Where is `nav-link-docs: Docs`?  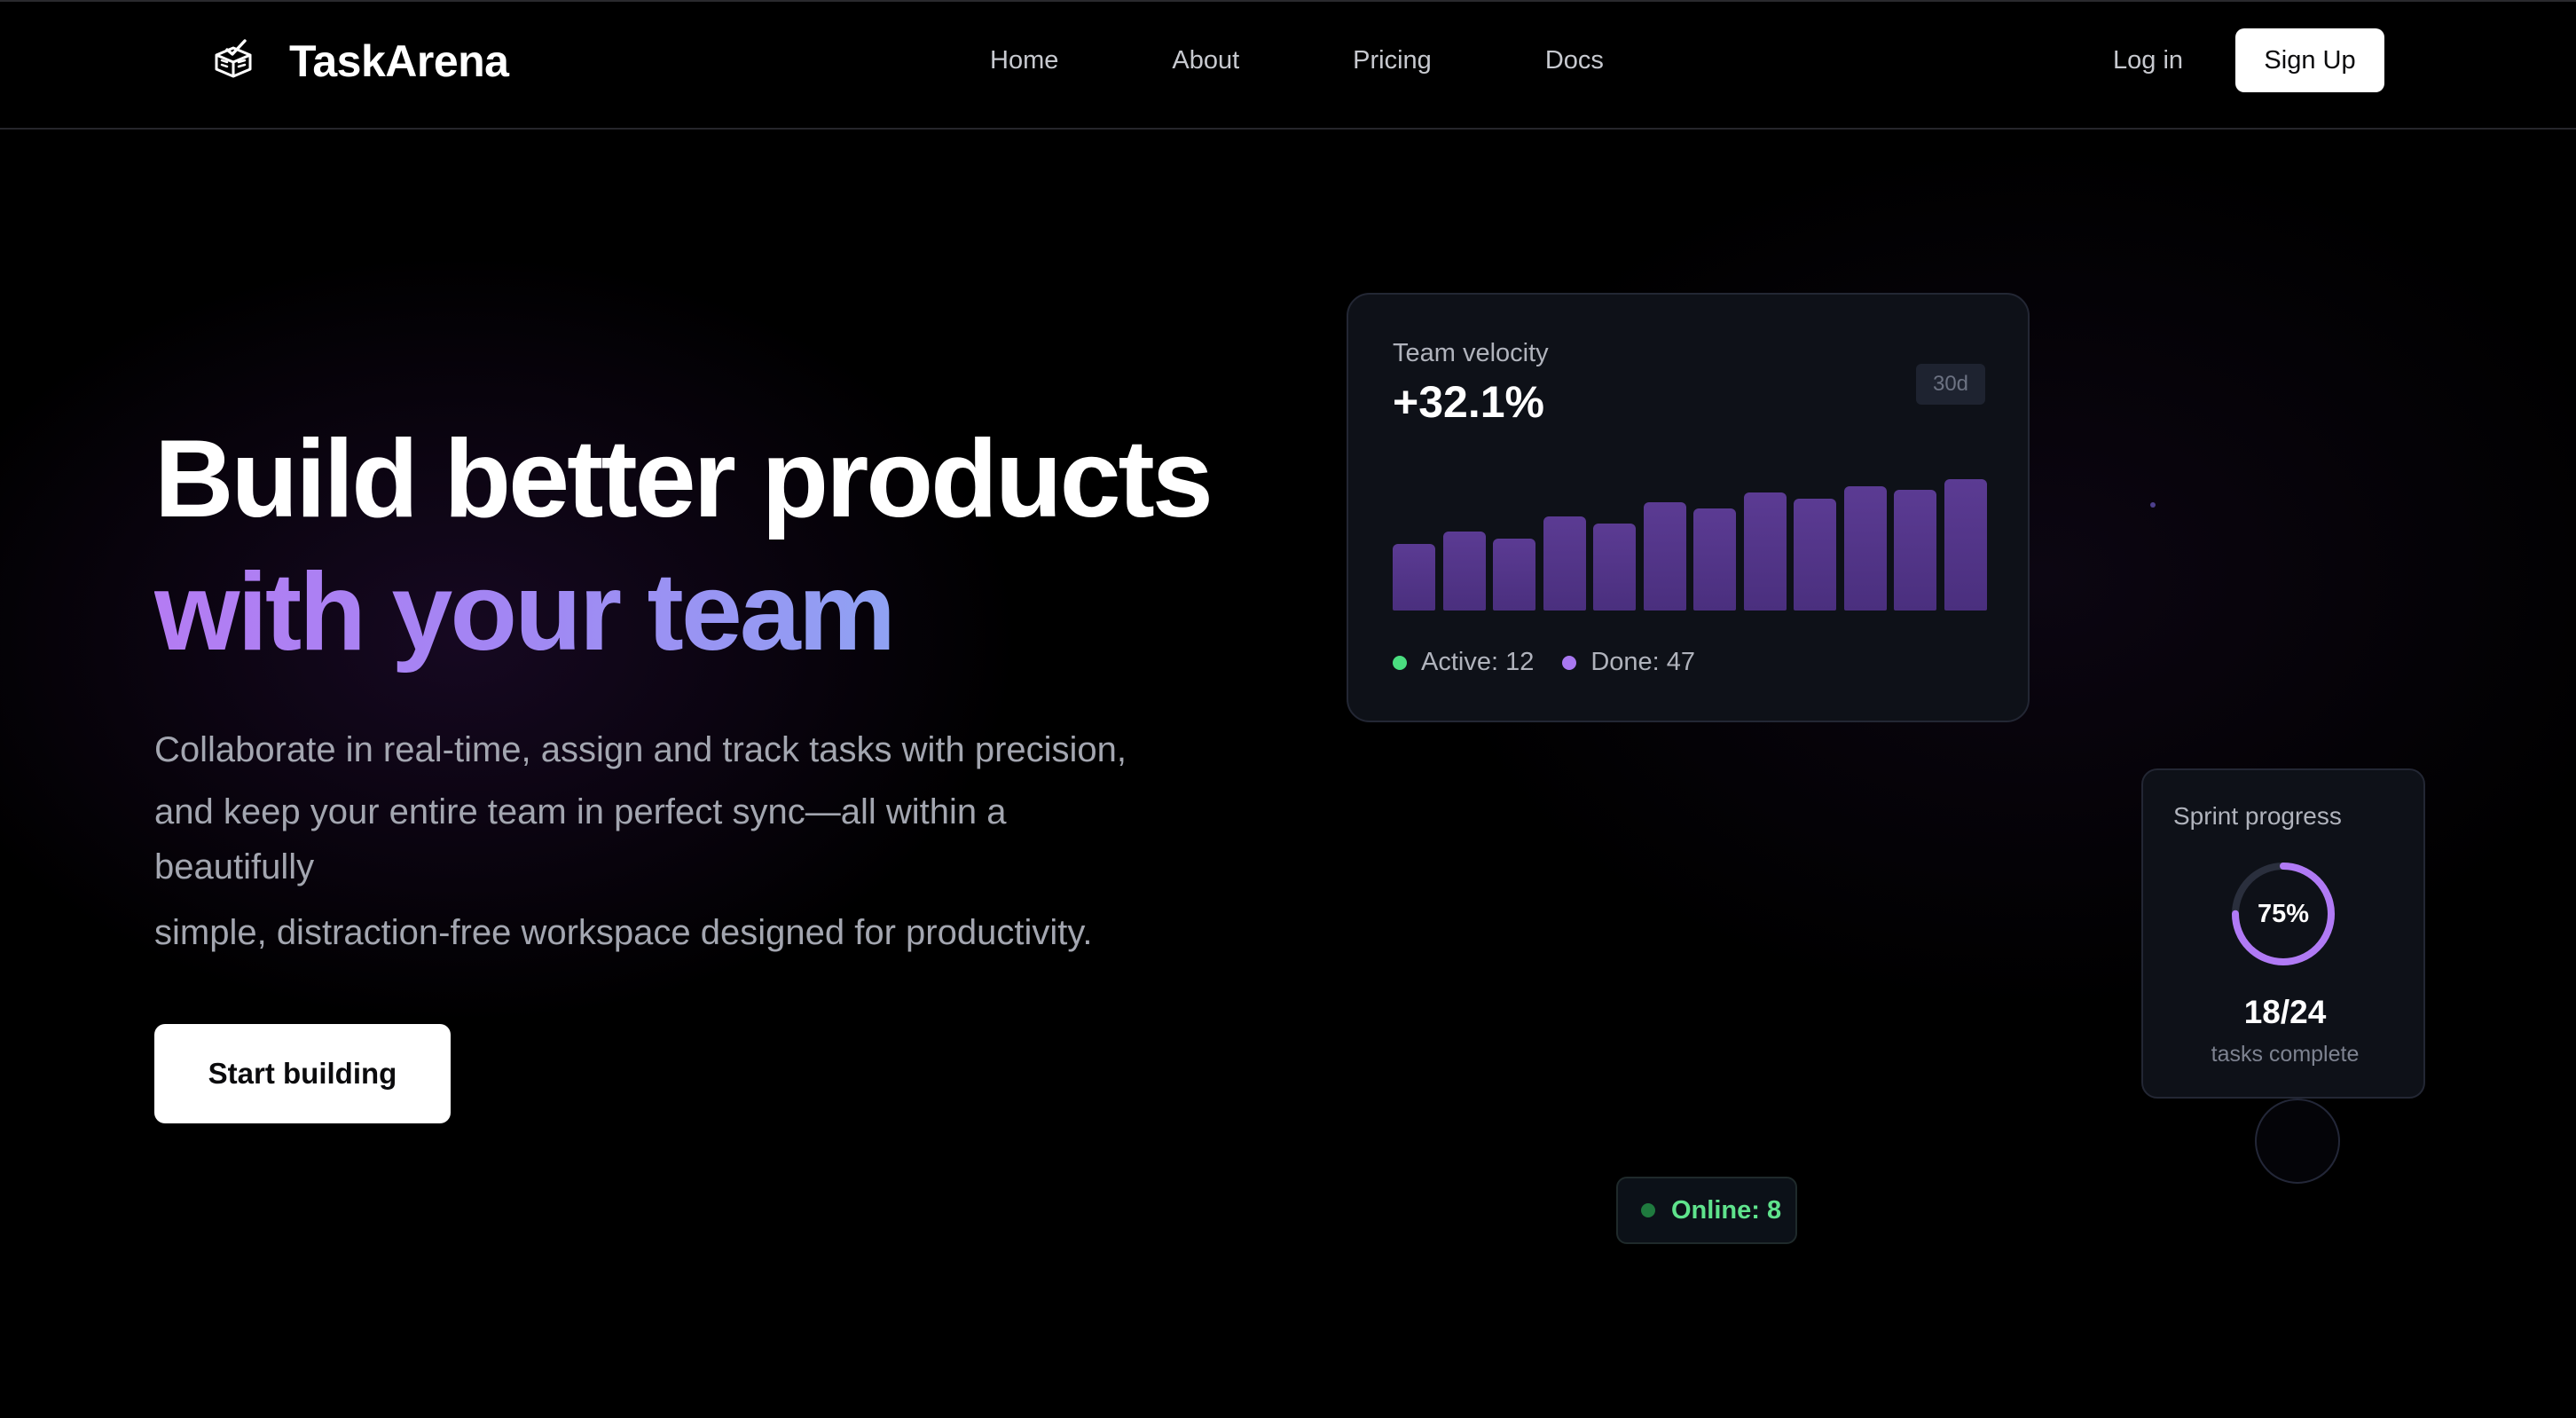 nav-link-docs: Docs is located at coordinates (1574, 61).